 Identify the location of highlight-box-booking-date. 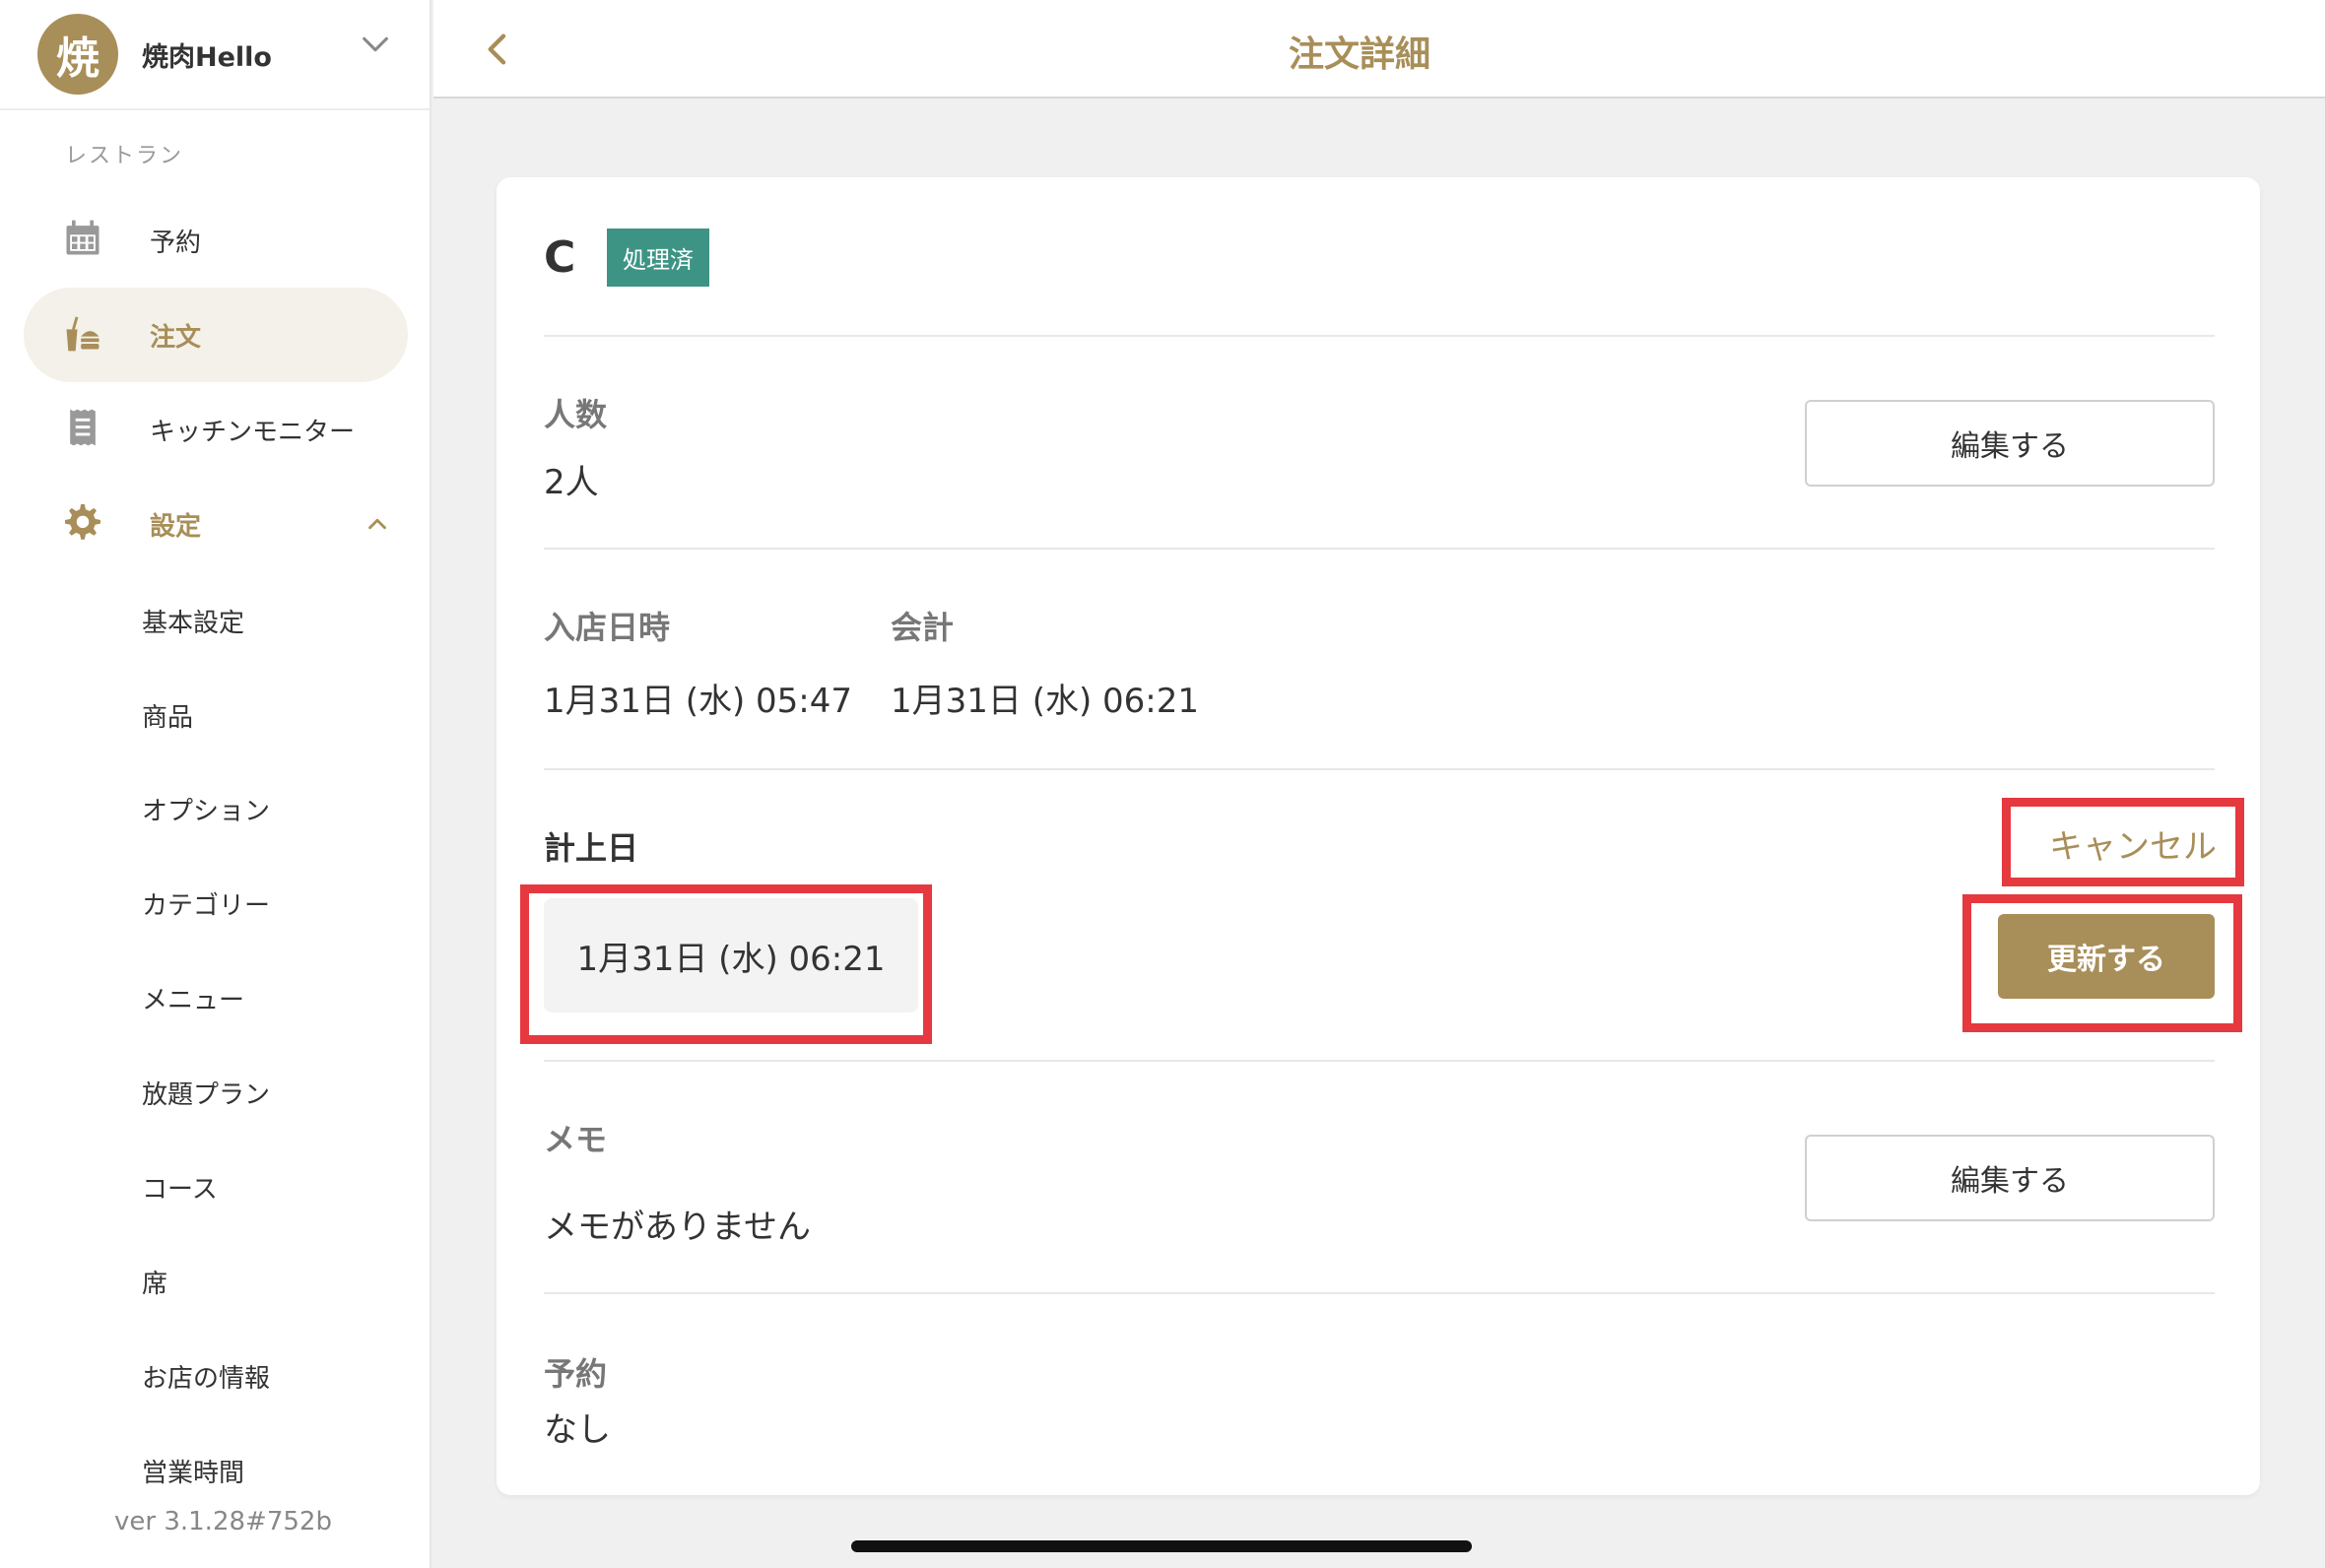
(726, 964).